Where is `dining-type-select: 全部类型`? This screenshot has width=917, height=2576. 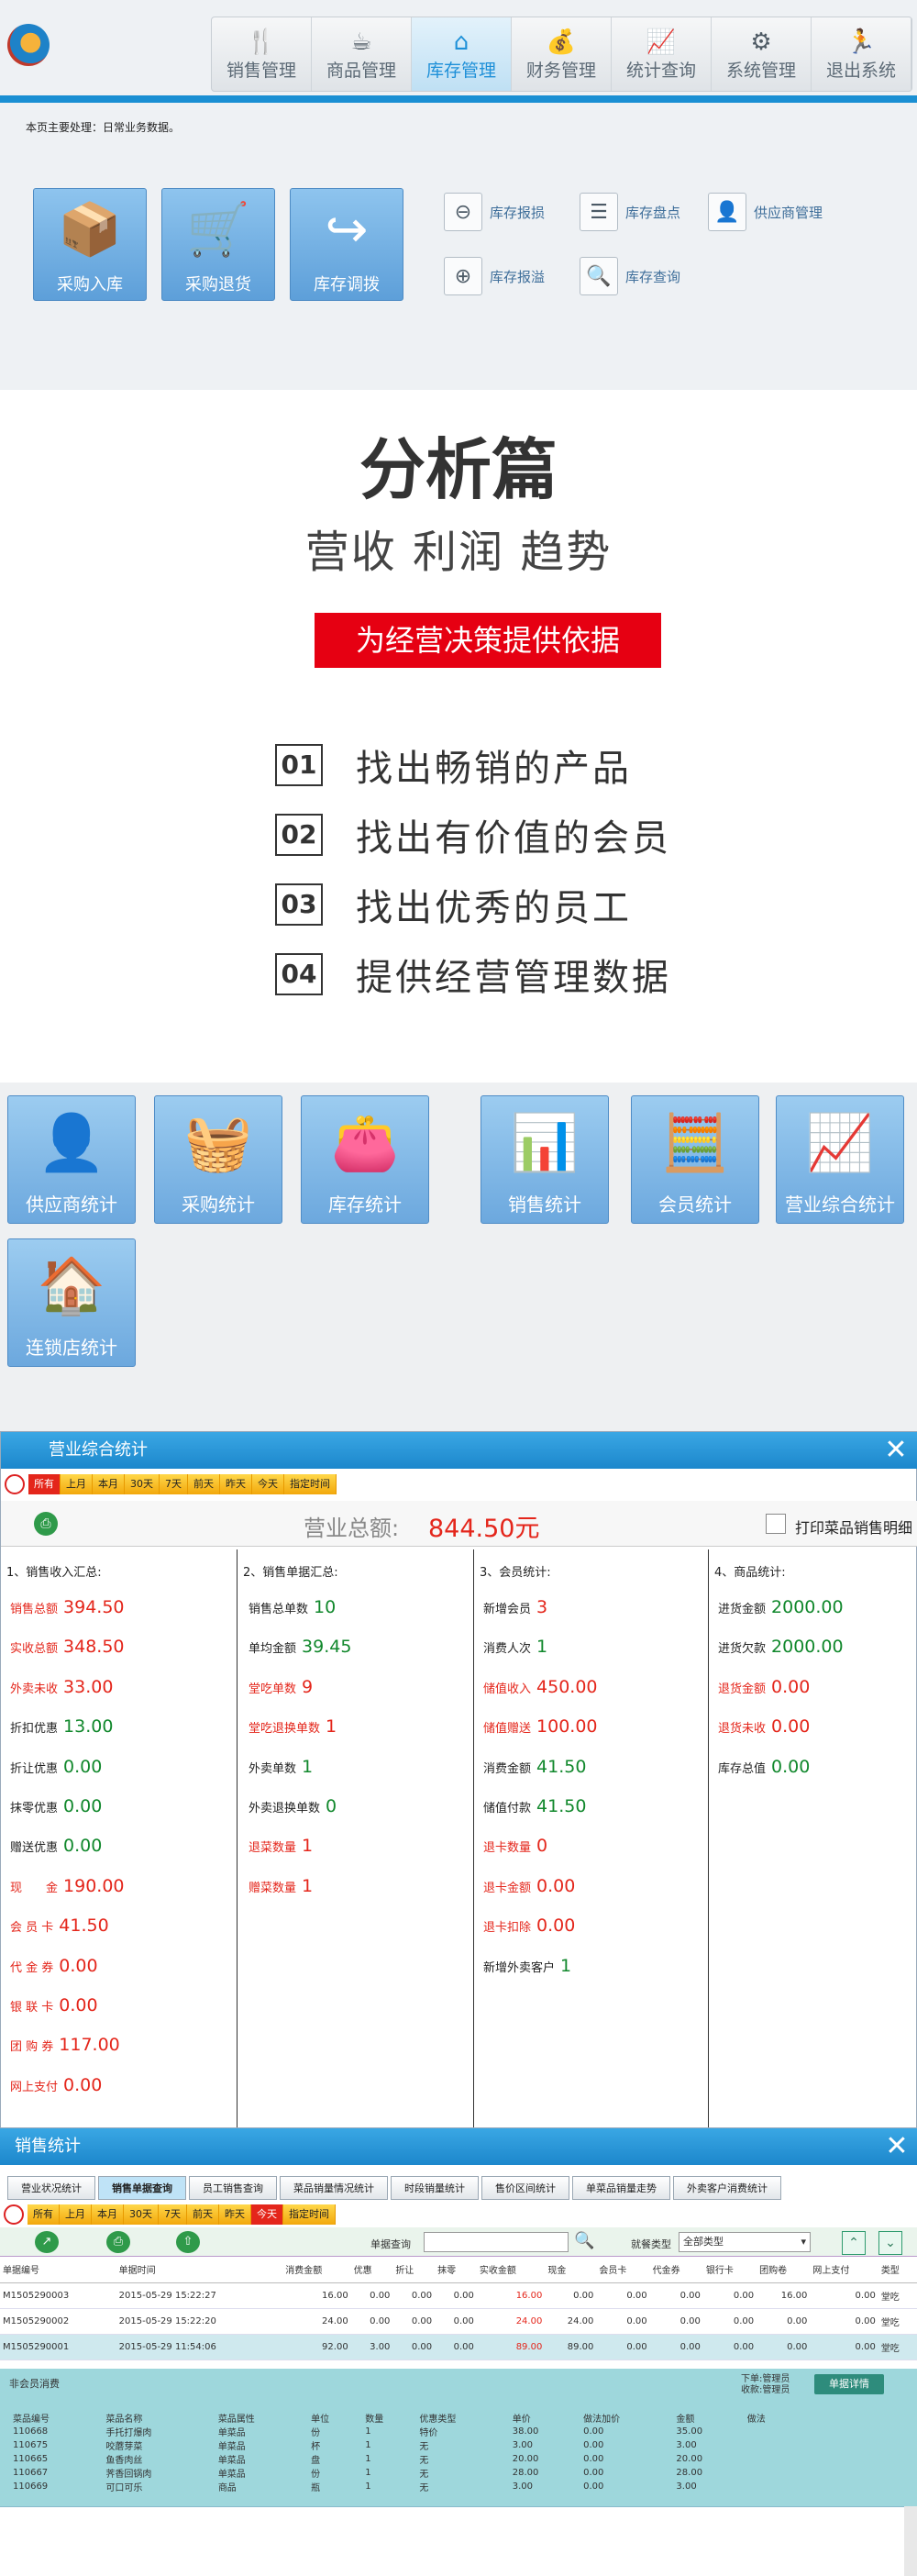 dining-type-select: 全部类型 is located at coordinates (745, 2242).